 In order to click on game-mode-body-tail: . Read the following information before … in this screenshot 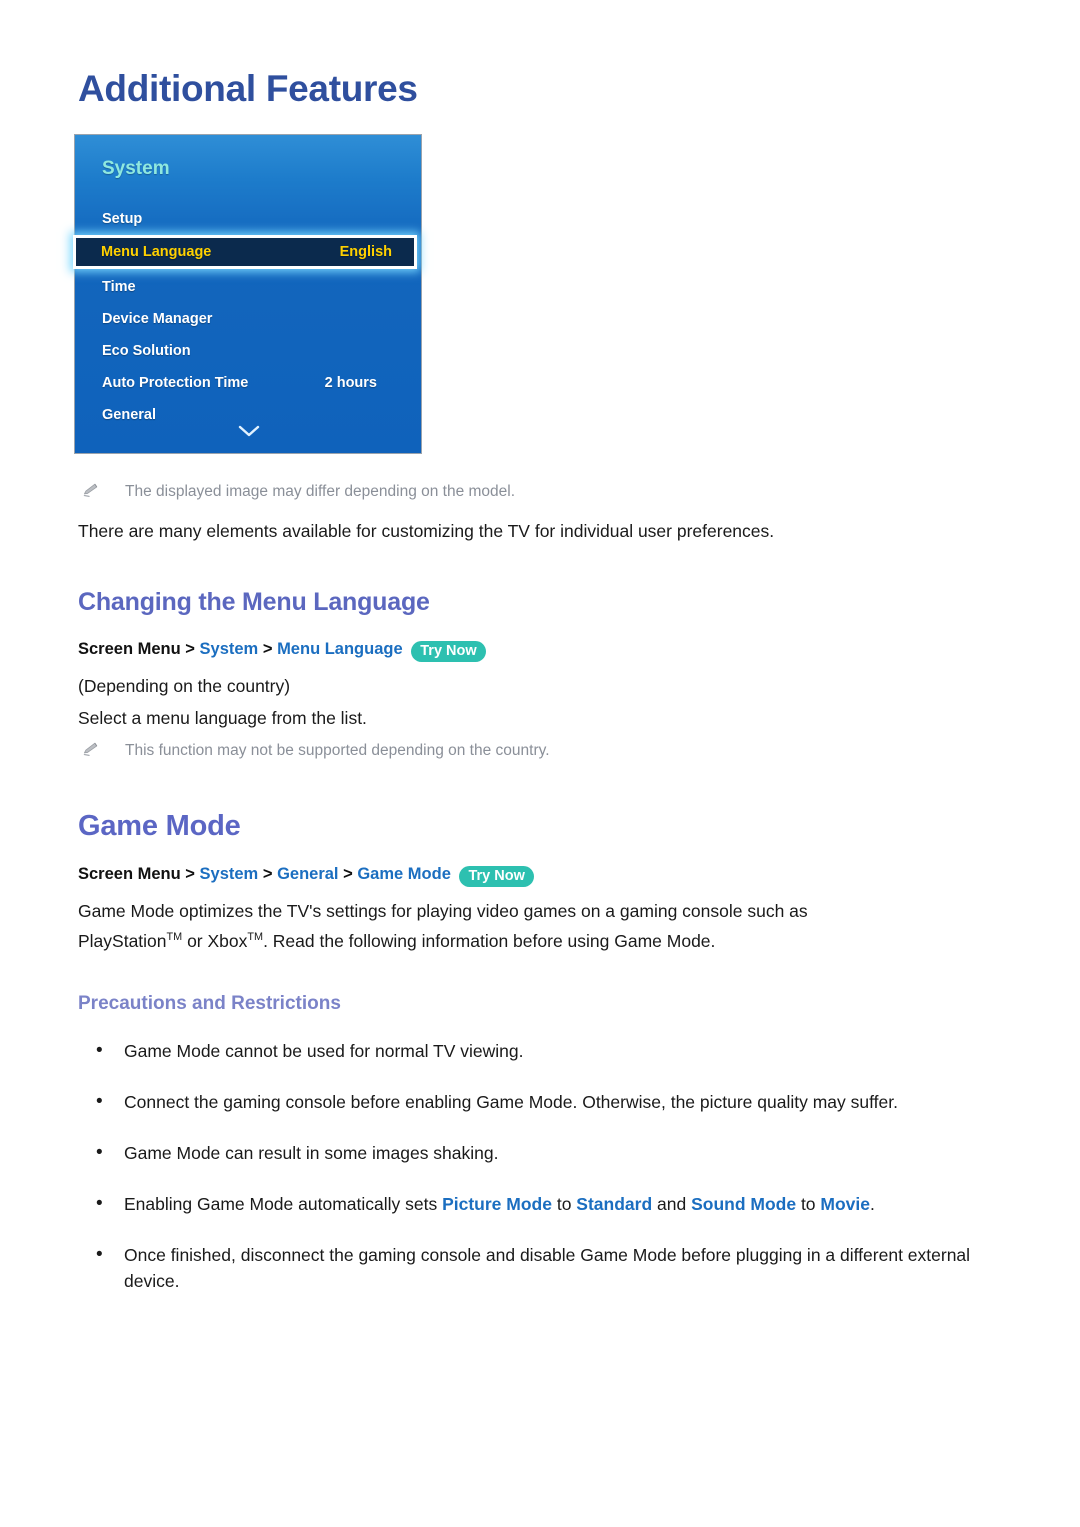, I will do `click(489, 941)`.